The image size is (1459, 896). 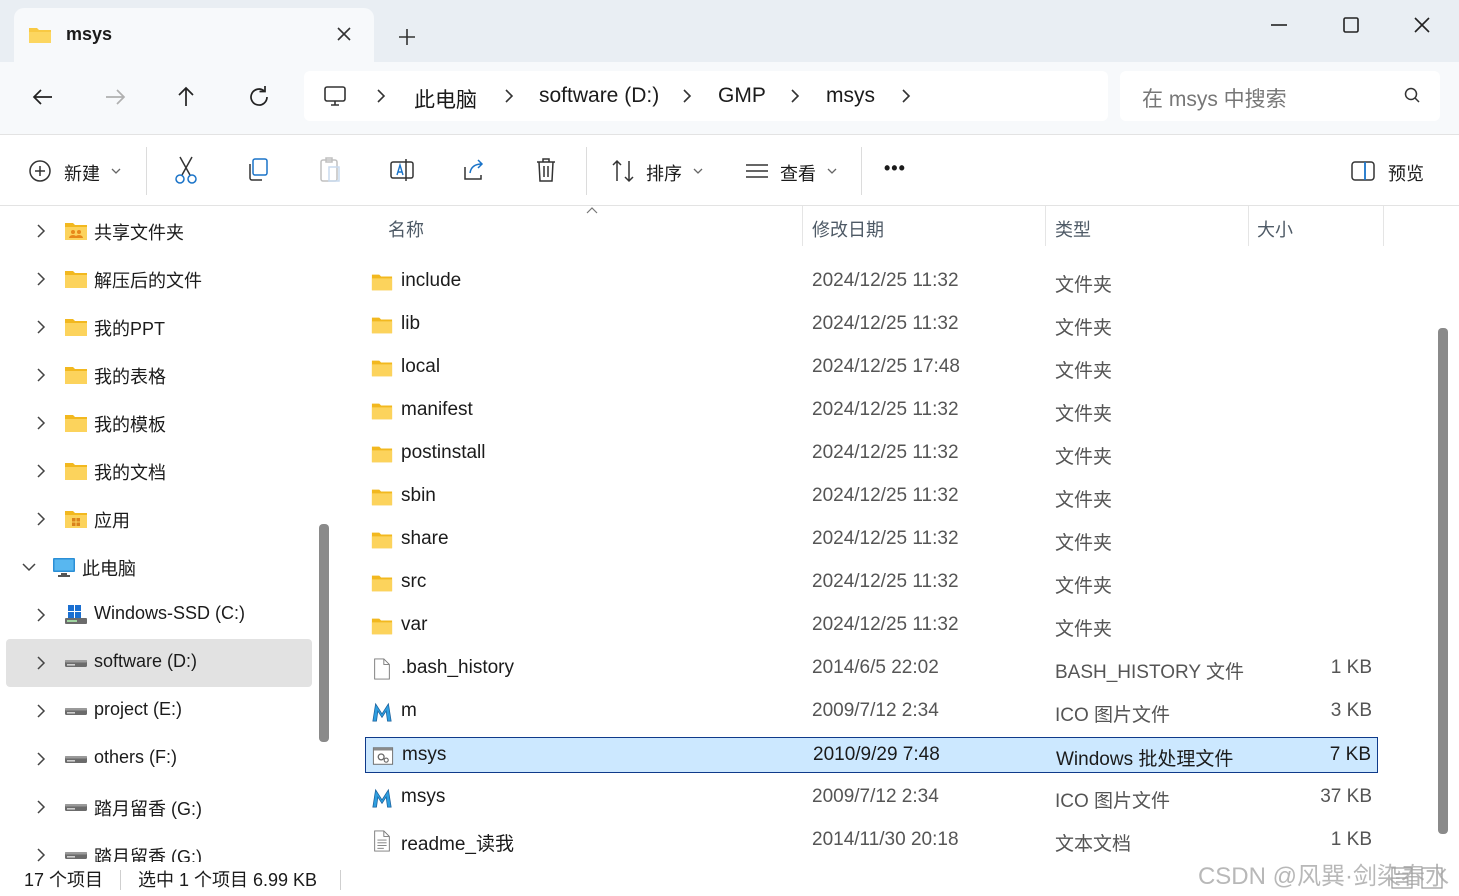 I want to click on file-row: local 2024/12/25 17:48 文件夹, so click(x=871, y=368).